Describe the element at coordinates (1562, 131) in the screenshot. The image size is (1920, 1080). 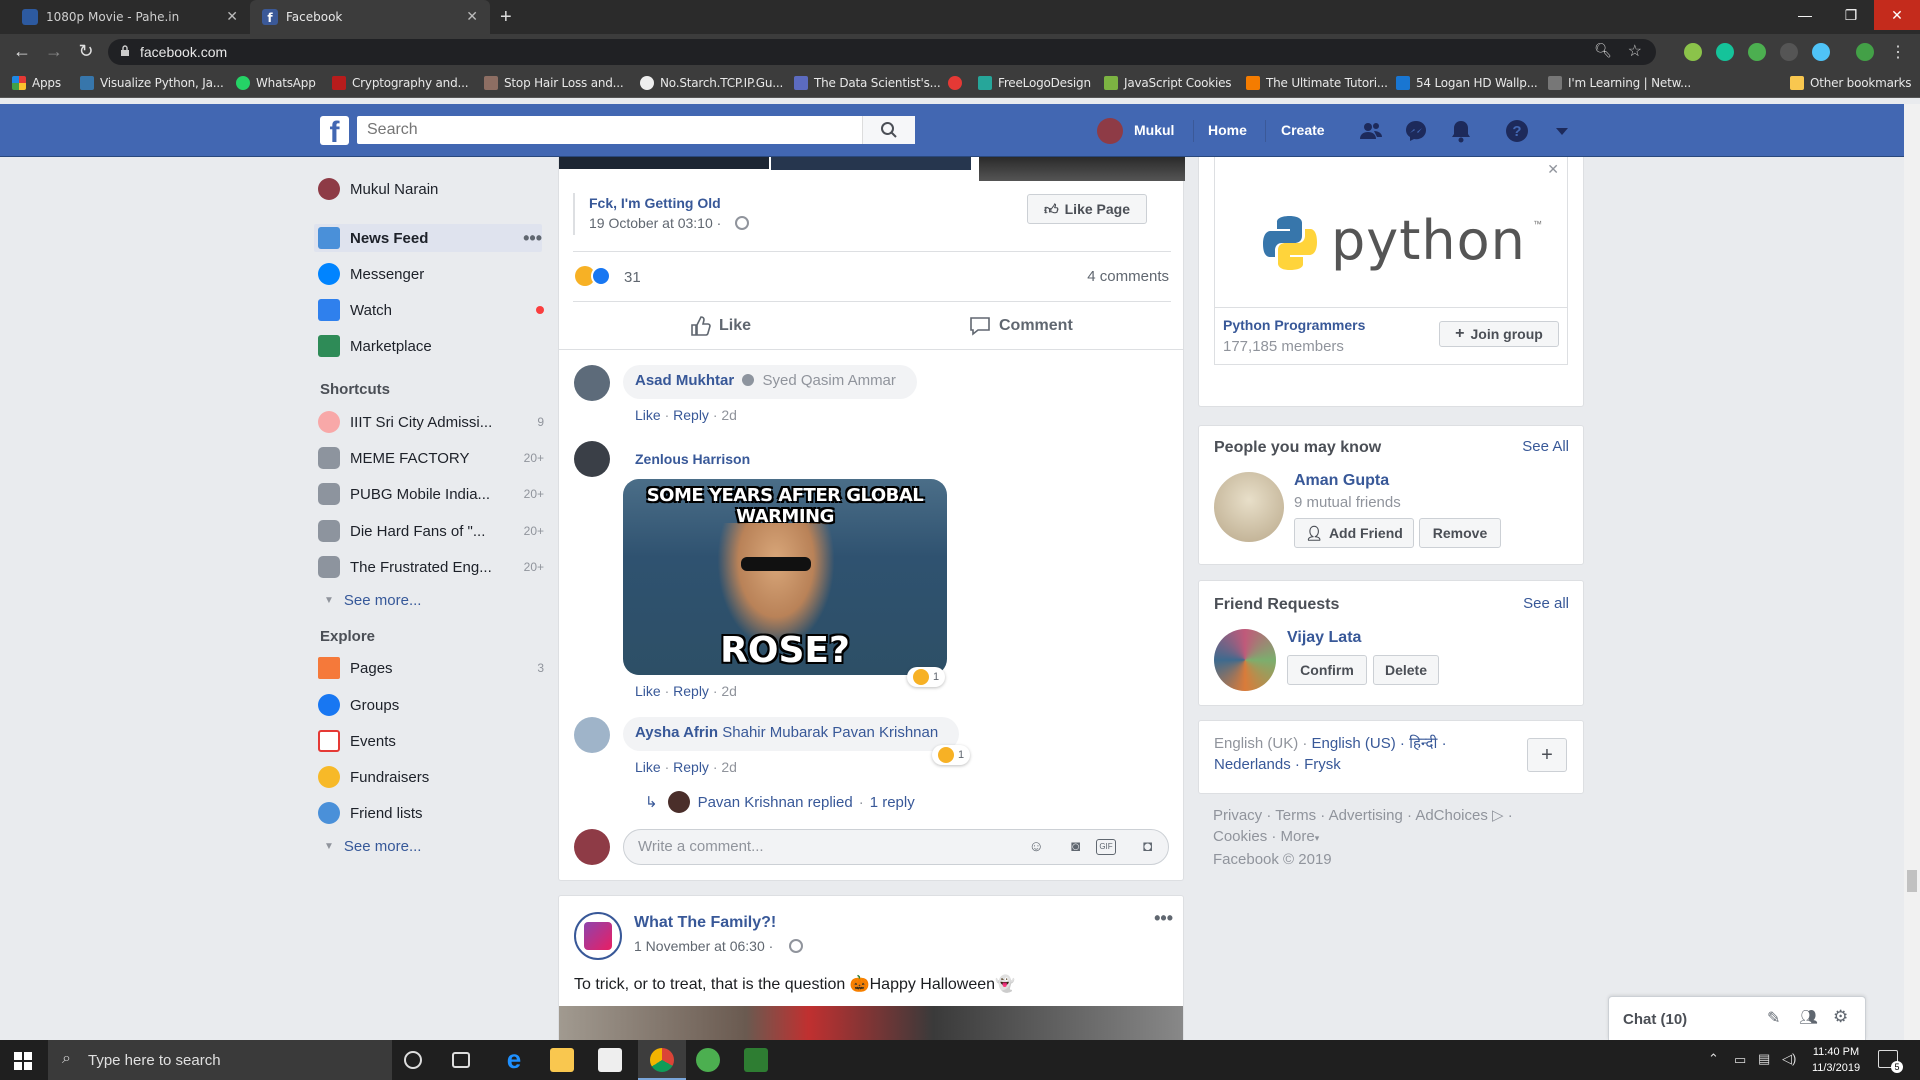
I see `account-dropdown-icon` at that location.